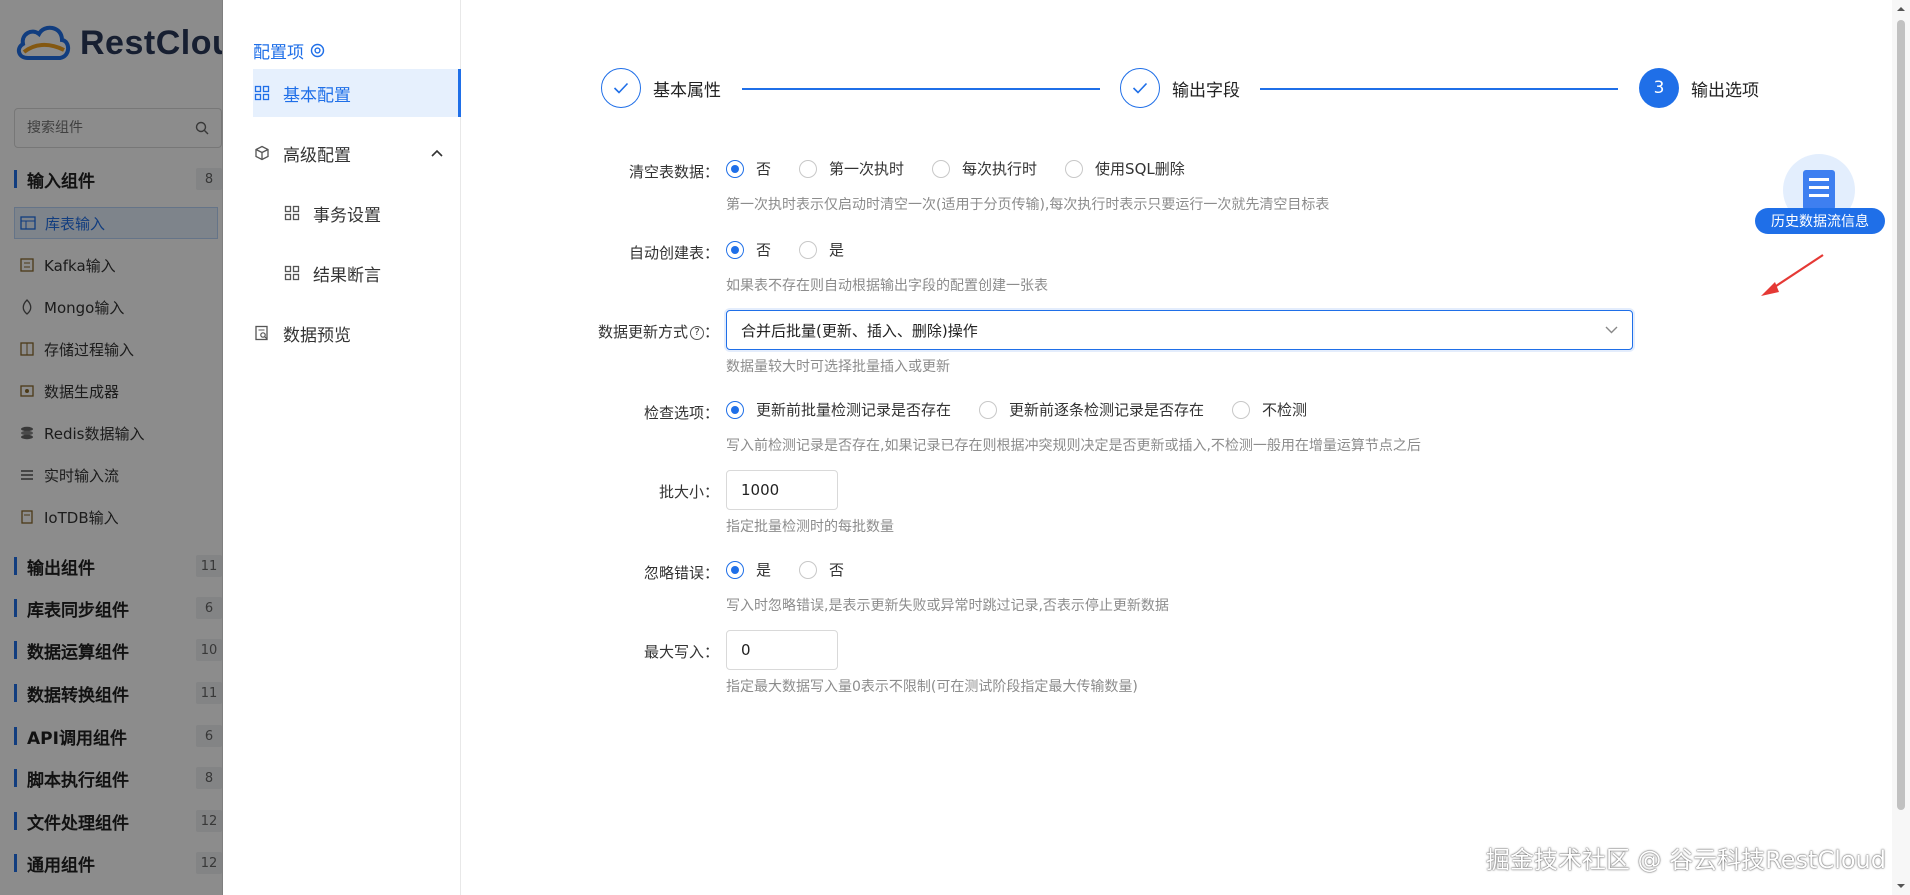 This screenshot has width=1910, height=895. What do you see at coordinates (711, 332) in the screenshot?
I see `field-label-suffix: ：` at bounding box center [711, 332].